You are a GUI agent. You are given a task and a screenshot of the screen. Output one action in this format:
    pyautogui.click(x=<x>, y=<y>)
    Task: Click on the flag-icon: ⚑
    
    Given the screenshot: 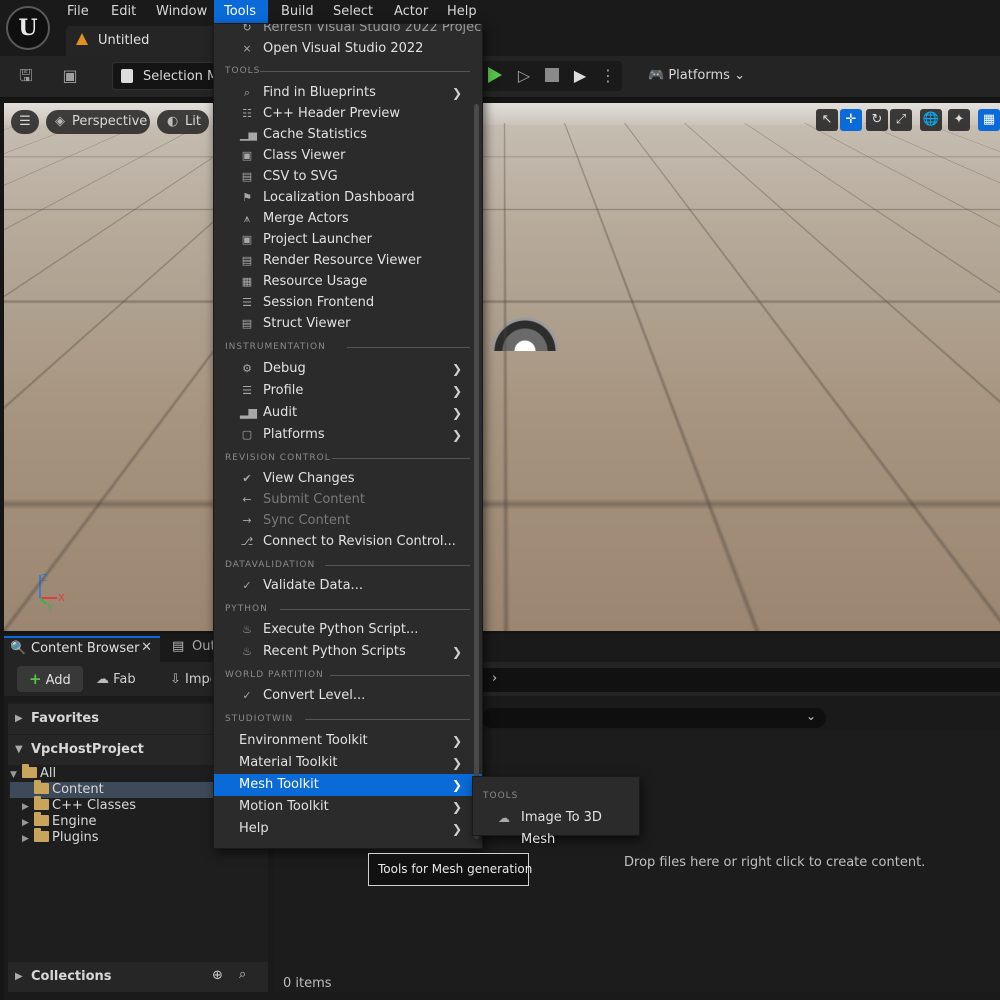 What is the action you would take?
    pyautogui.click(x=247, y=197)
    